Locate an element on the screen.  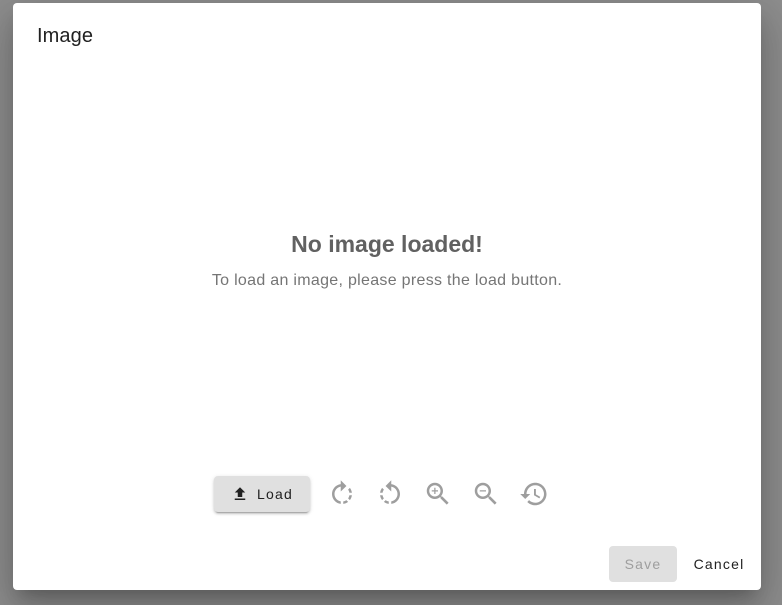
rotate-clockwise-button is located at coordinates (342, 494).